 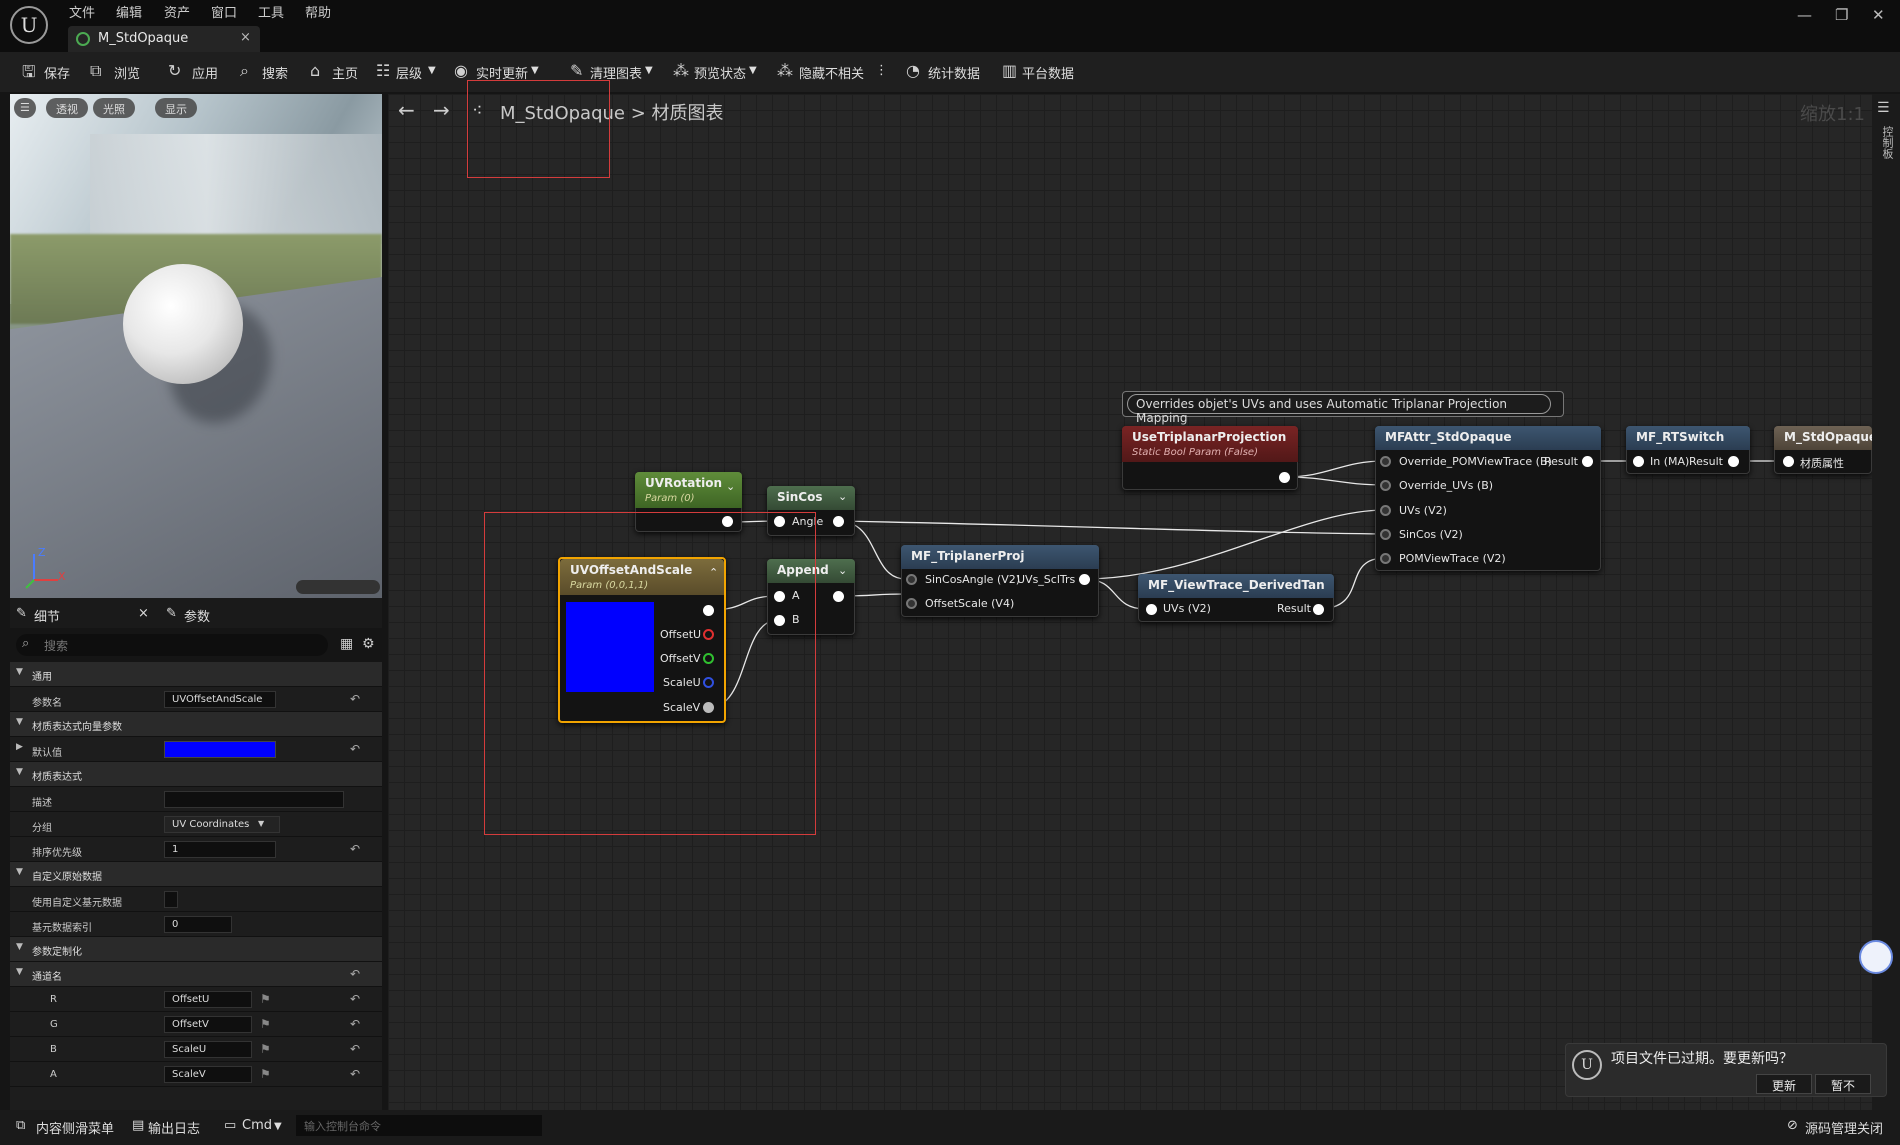 I want to click on unreal-logo-icon: U, so click(x=1587, y=1065).